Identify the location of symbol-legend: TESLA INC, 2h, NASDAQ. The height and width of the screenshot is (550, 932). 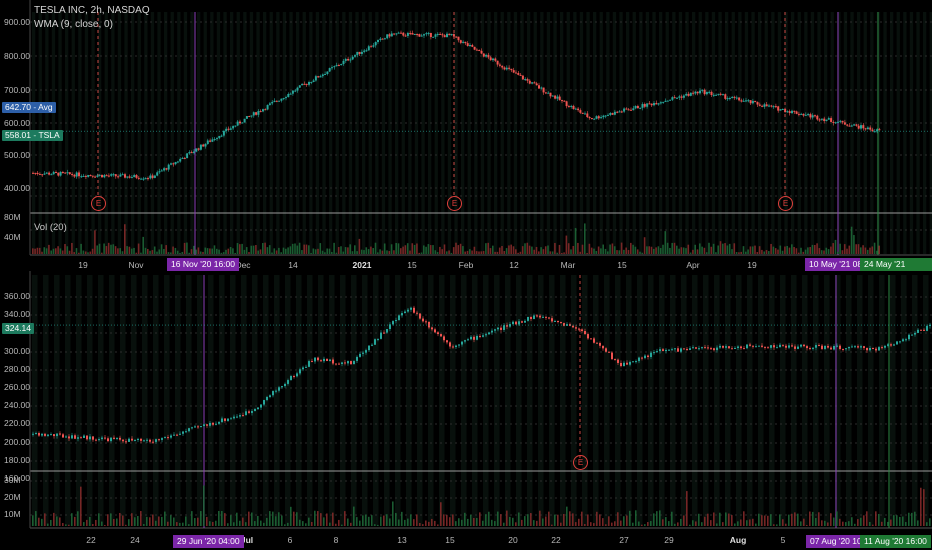
(92, 10).